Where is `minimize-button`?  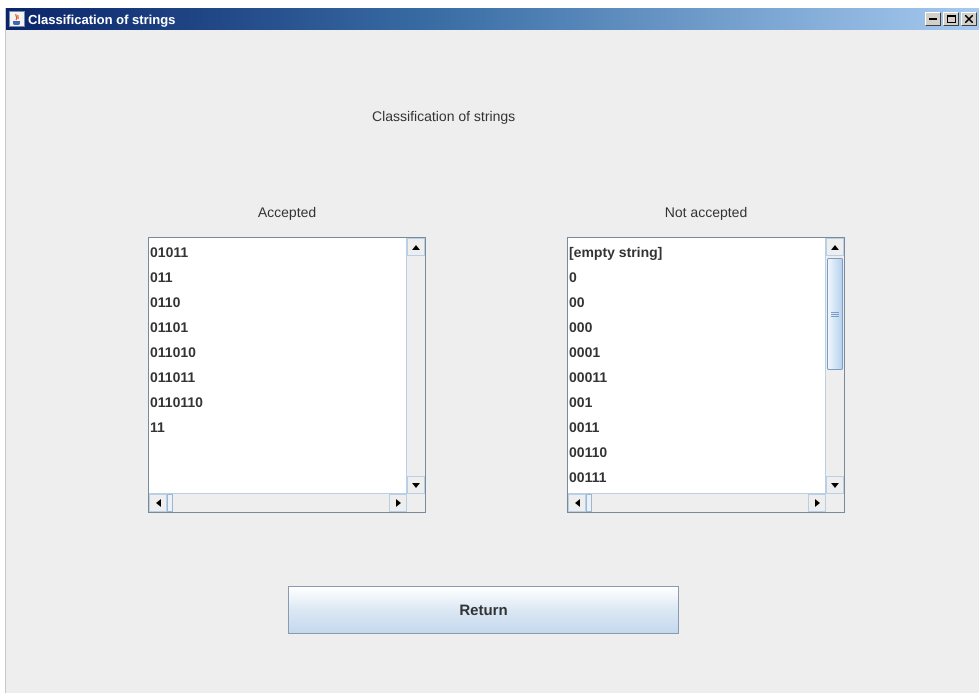
minimize-button is located at coordinates (933, 19).